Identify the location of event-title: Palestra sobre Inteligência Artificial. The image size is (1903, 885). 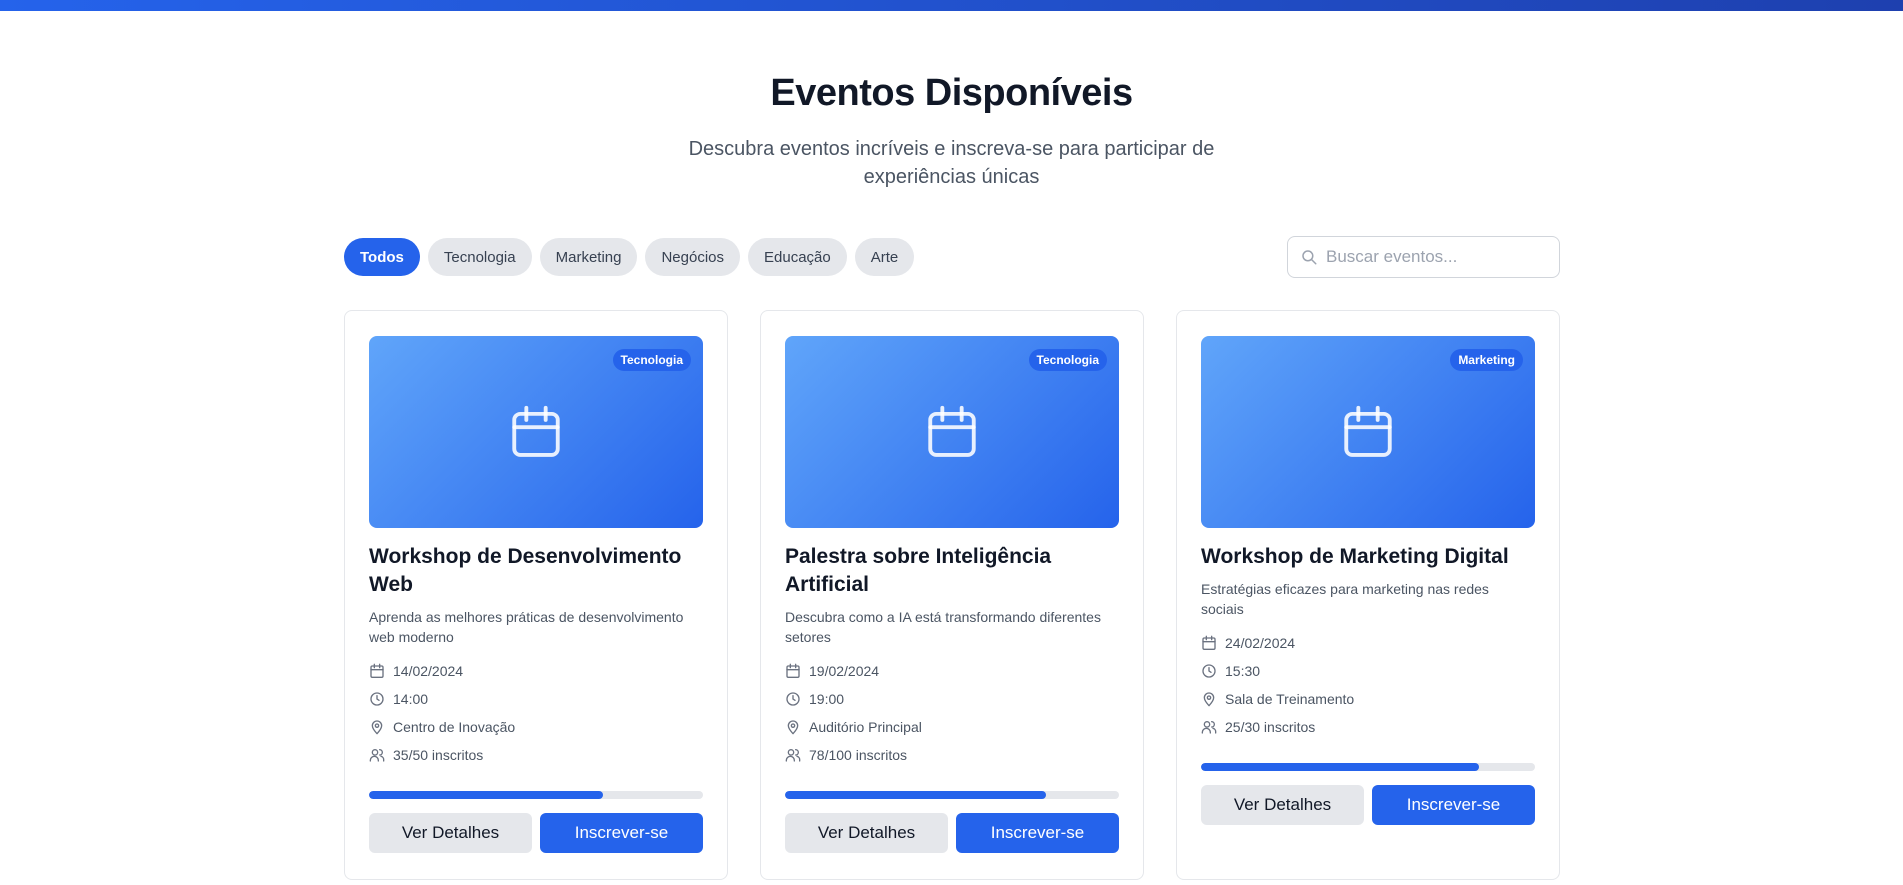
(918, 570).